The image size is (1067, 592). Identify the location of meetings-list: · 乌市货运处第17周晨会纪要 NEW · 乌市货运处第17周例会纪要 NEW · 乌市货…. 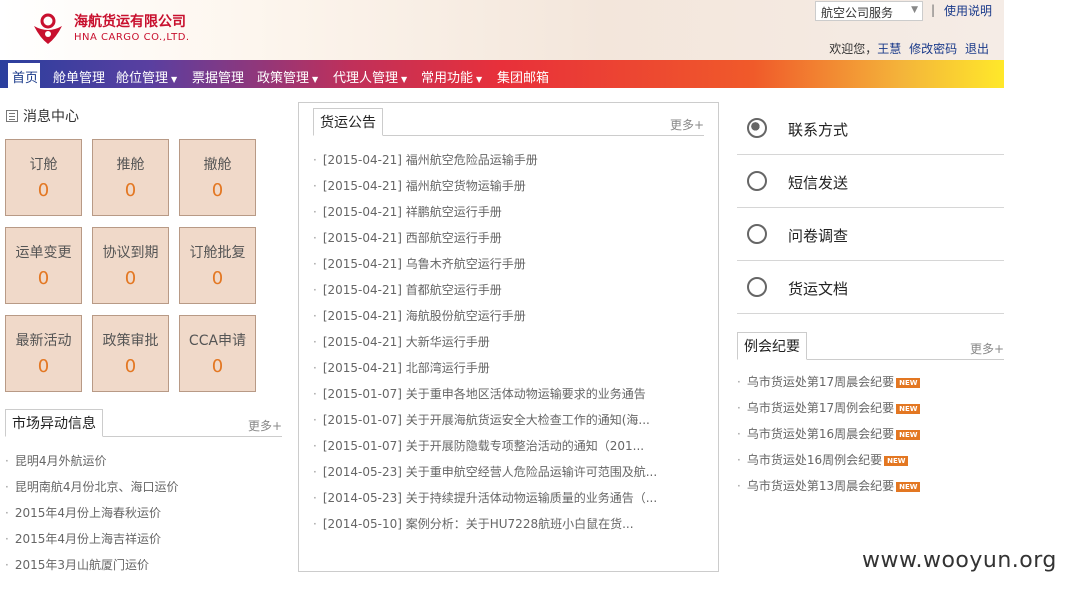
(870, 434).